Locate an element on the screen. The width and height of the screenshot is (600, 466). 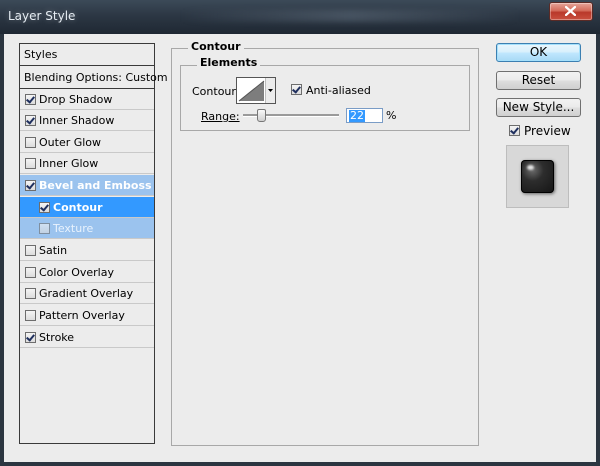
style-item-gradient-overlay: Gradient Overlay is located at coordinates (87, 293).